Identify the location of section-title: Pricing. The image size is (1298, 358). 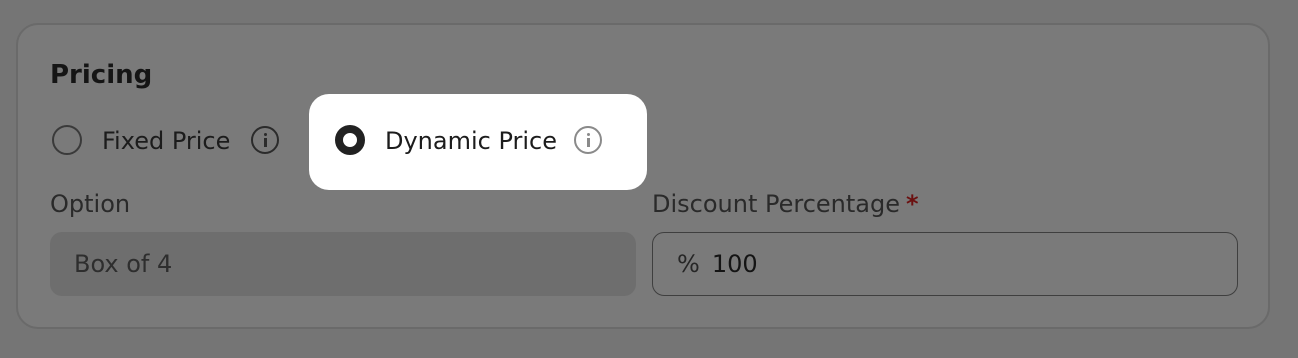
(101, 75).